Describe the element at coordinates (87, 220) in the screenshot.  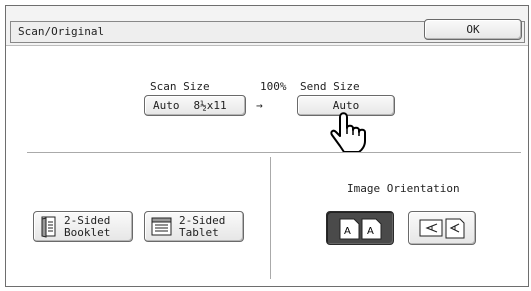
I see `booklet-label-line1: 2-Sided` at that location.